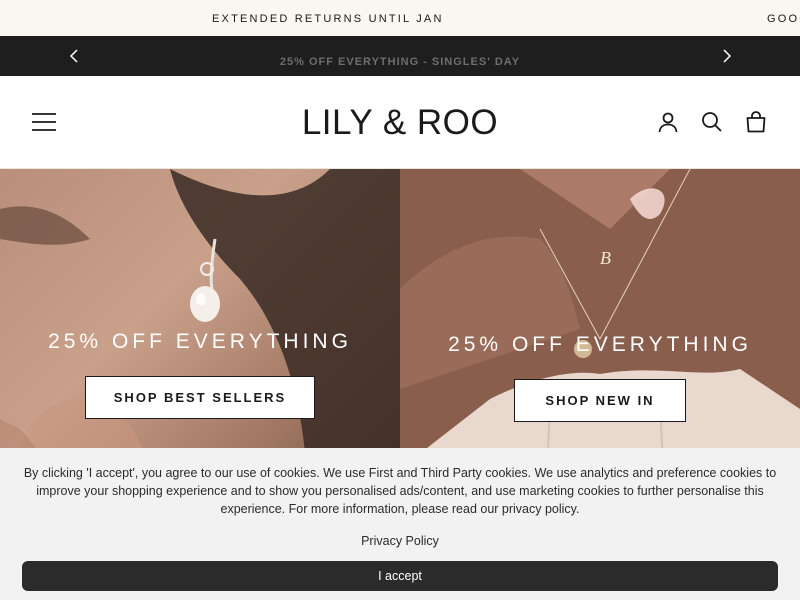 This screenshot has height=600, width=800. I want to click on announcement-bar: 25% OFF EVERYTHING - SINGLES' DAY, so click(400, 56).